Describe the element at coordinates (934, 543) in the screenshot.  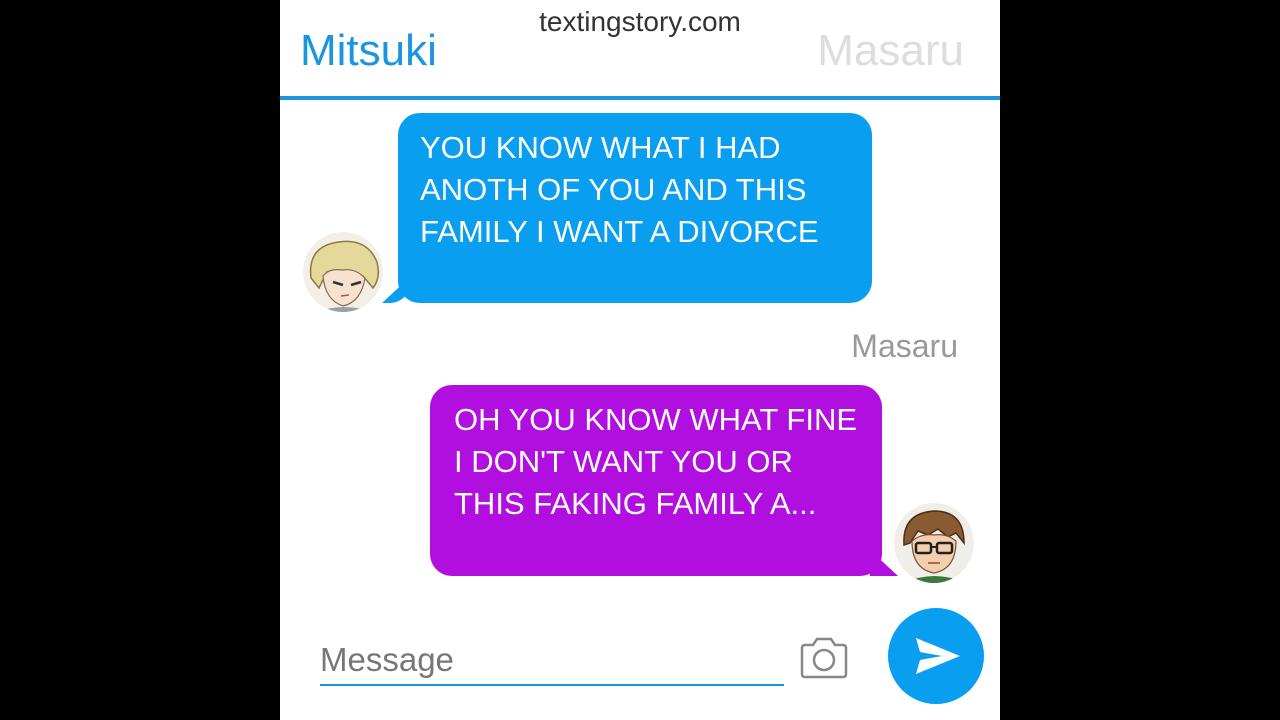
I see `masaru-avatar` at that location.